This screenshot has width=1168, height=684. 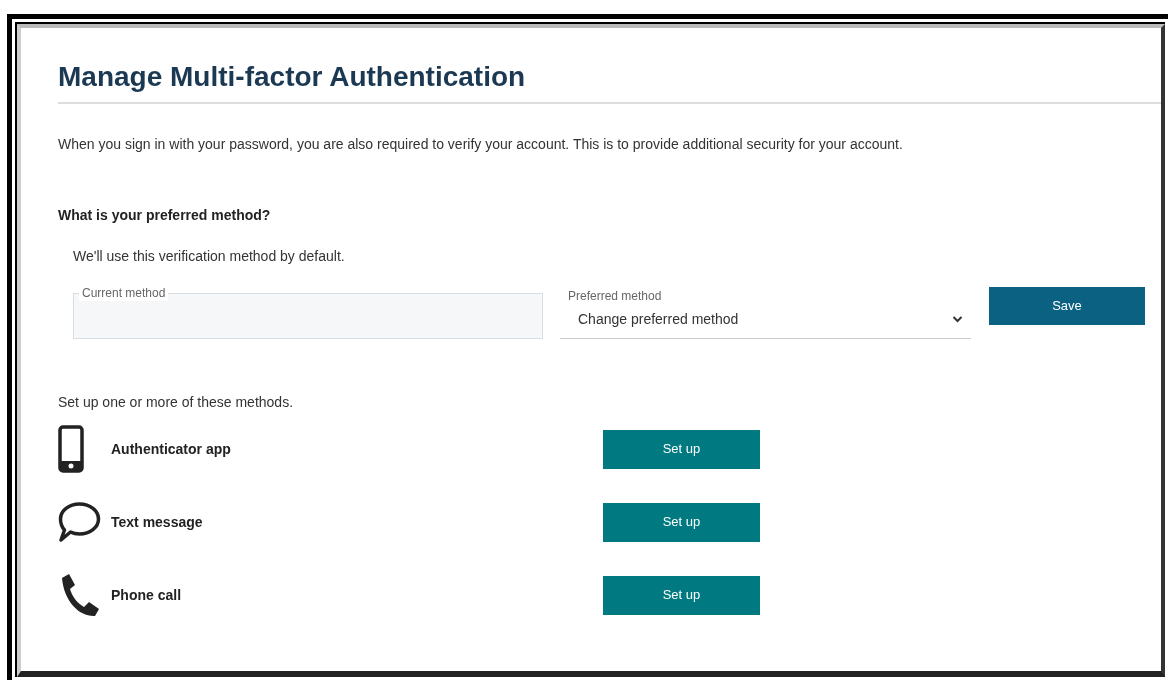 I want to click on field-label: Preferred method, so click(x=615, y=296).